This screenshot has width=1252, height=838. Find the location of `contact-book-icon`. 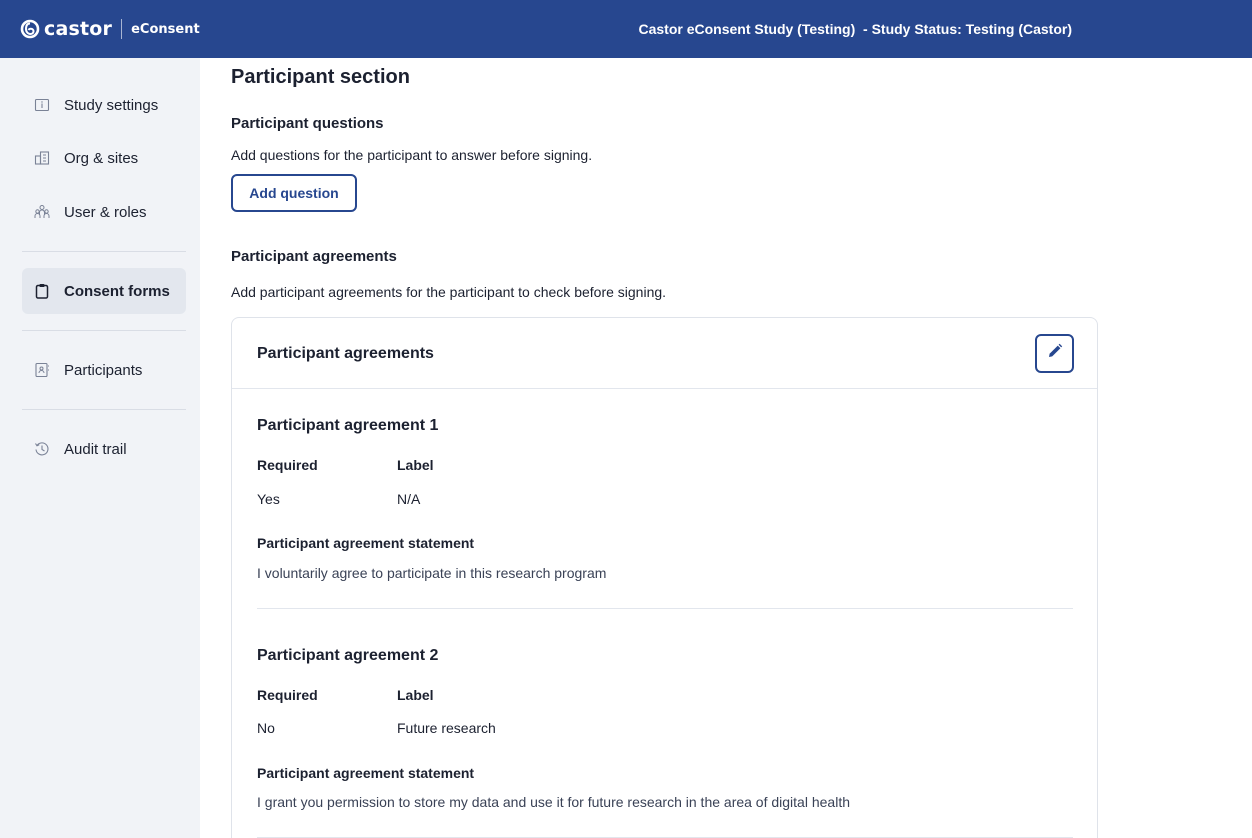

contact-book-icon is located at coordinates (42, 370).